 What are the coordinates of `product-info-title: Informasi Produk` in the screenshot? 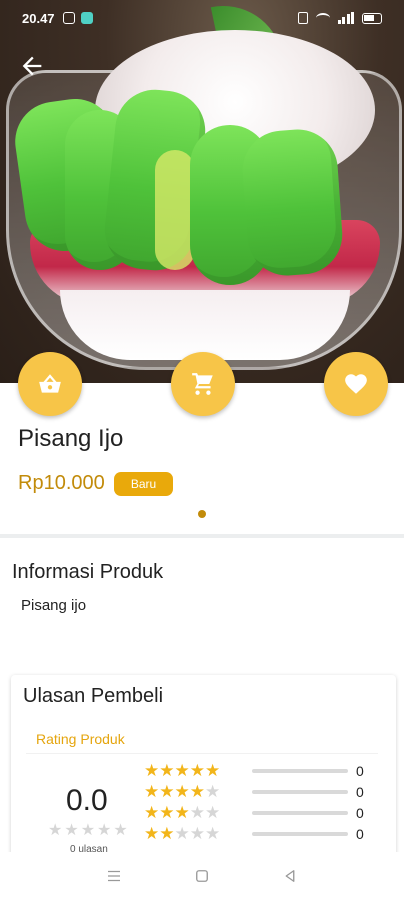 It's located at (88, 572).